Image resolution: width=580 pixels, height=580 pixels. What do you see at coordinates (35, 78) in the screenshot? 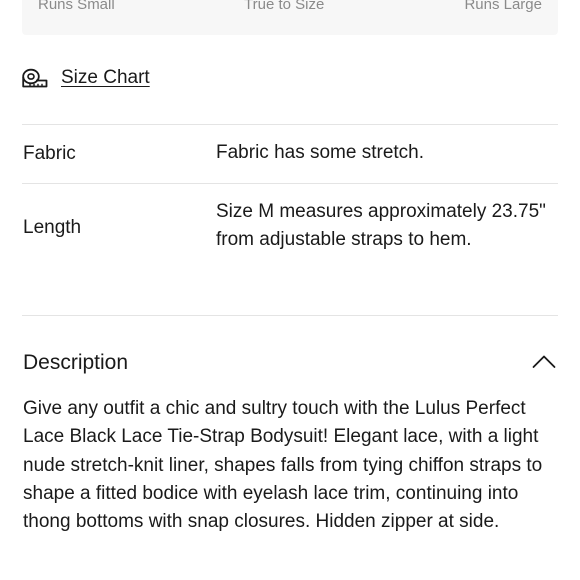
I see `measuring-tape-icon` at bounding box center [35, 78].